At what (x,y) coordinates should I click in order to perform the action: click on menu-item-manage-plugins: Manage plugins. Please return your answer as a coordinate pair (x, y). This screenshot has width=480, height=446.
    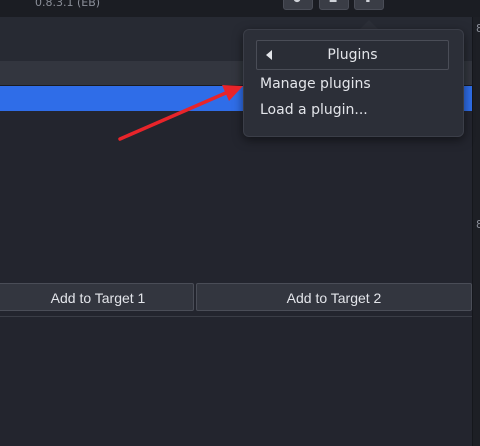
    Looking at the image, I should click on (315, 84).